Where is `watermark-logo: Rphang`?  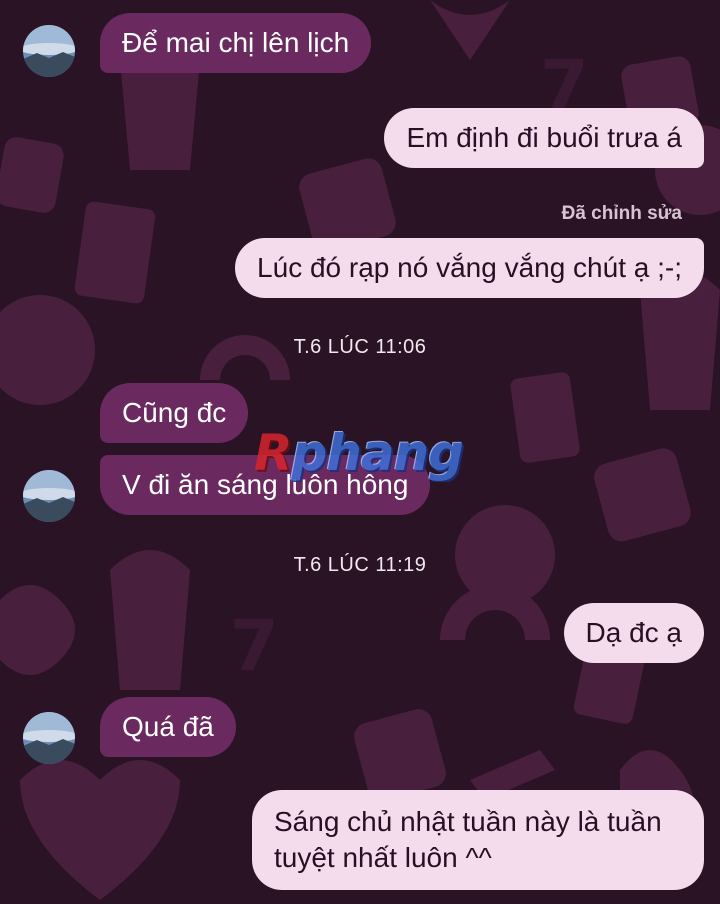
watermark-logo: Rphang is located at coordinates (359, 453).